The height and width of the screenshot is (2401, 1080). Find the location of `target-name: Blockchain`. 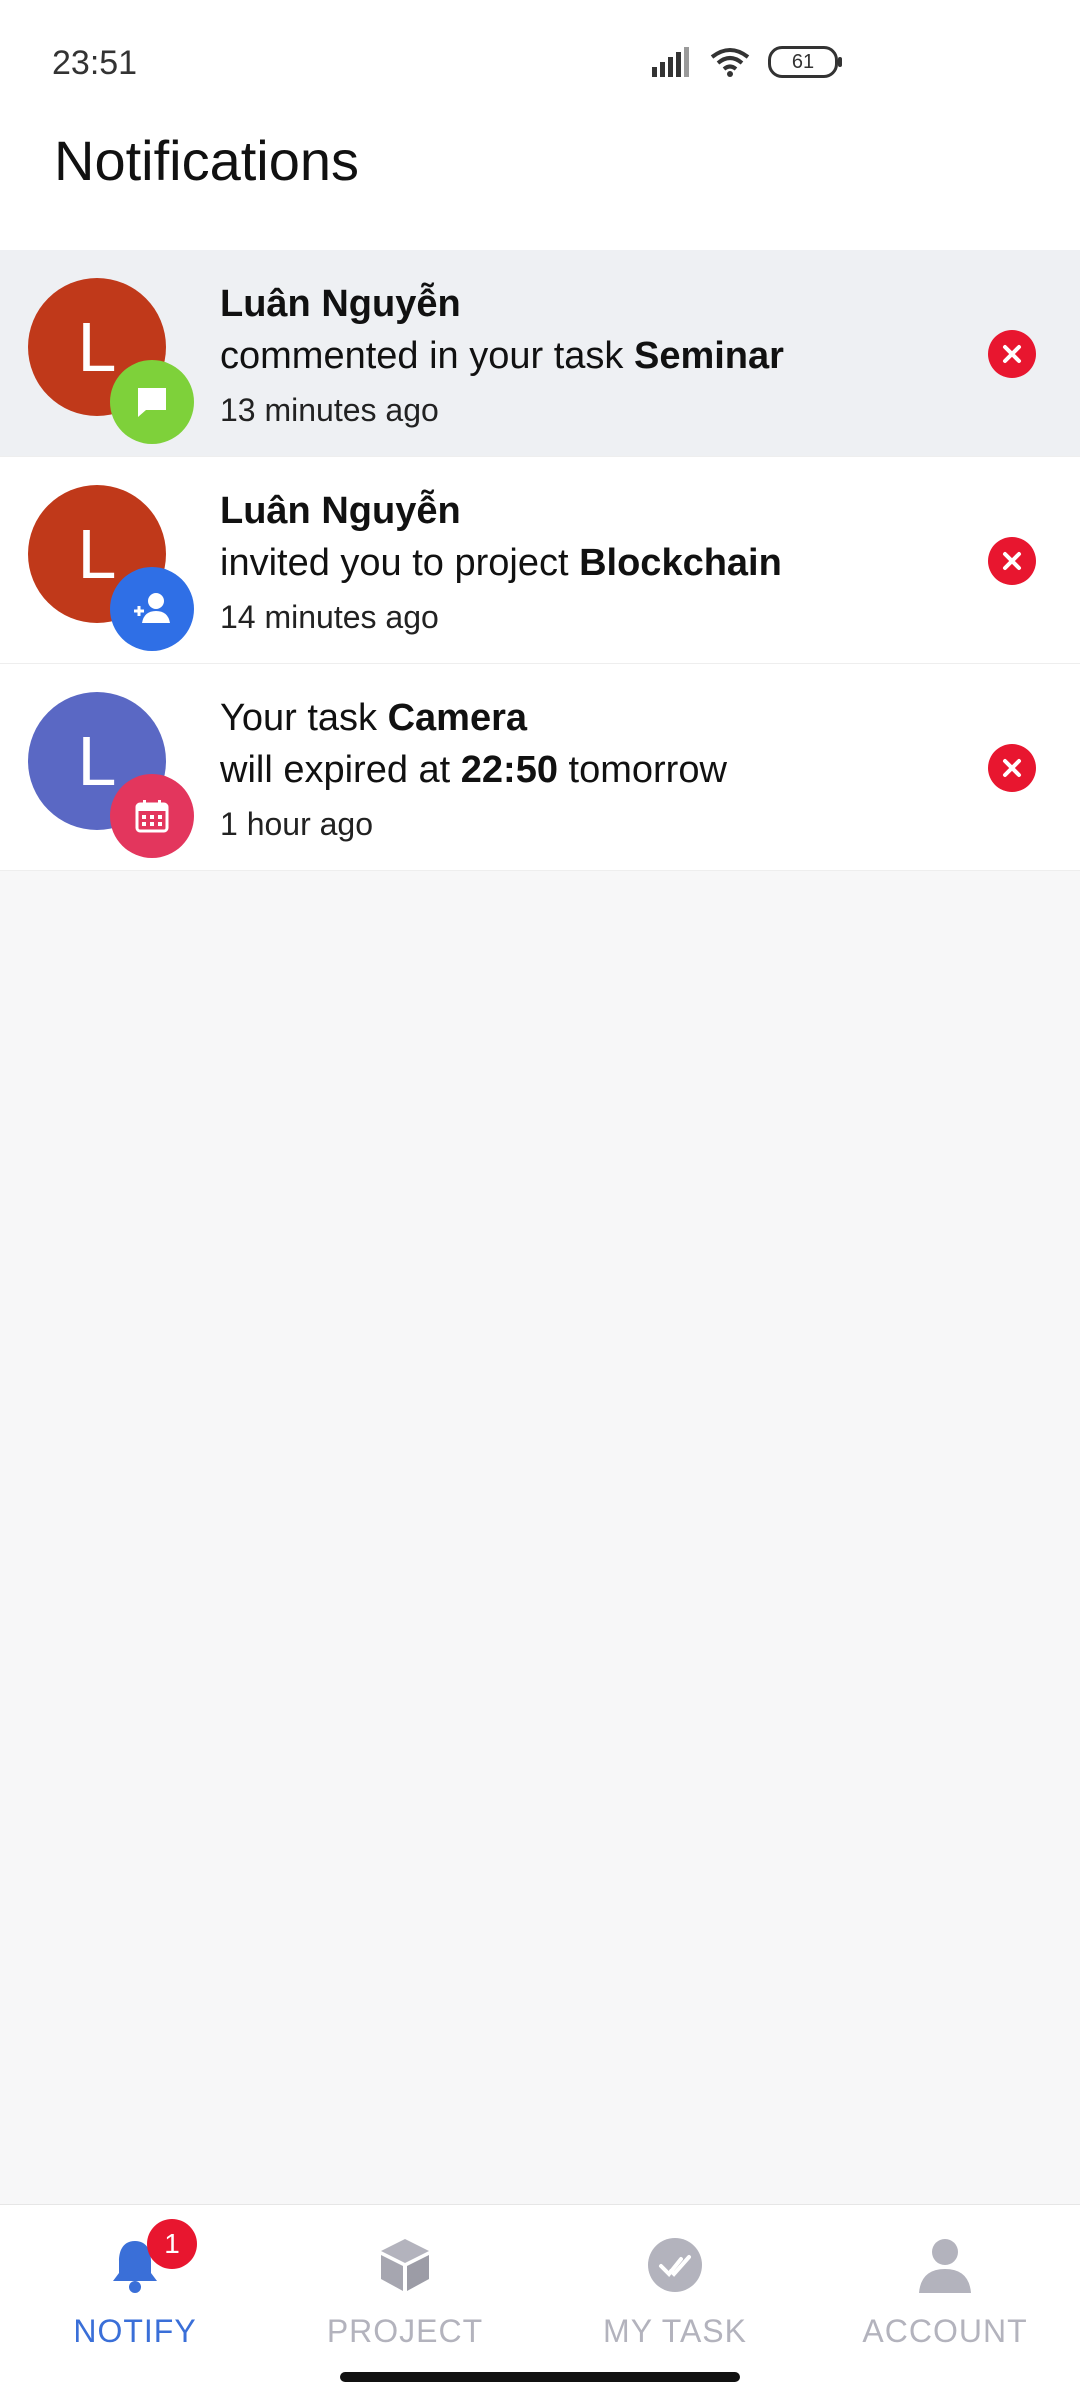

target-name: Blockchain is located at coordinates (680, 563).